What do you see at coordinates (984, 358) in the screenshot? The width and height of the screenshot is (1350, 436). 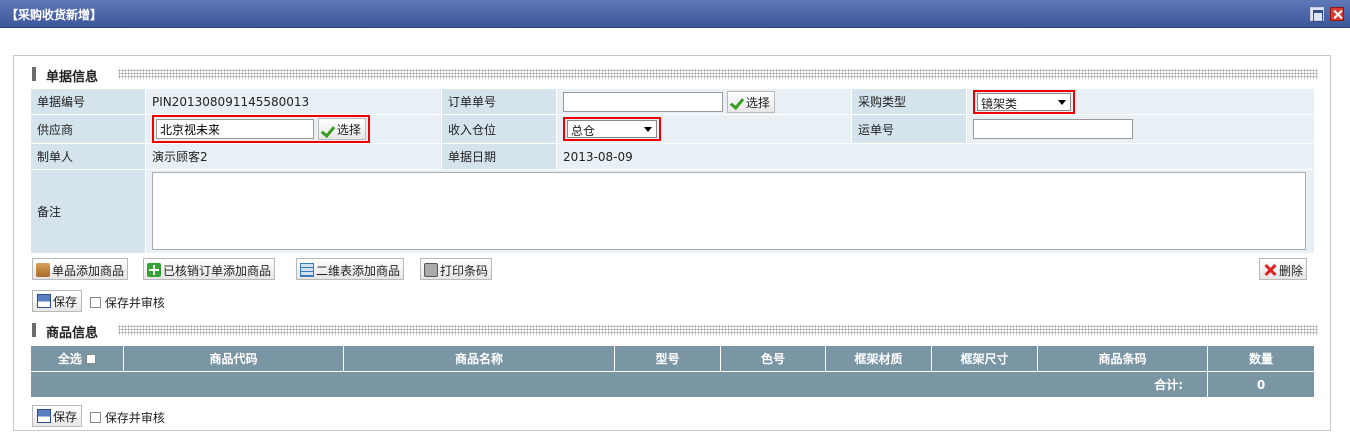 I see `column-header: 框架尺寸` at bounding box center [984, 358].